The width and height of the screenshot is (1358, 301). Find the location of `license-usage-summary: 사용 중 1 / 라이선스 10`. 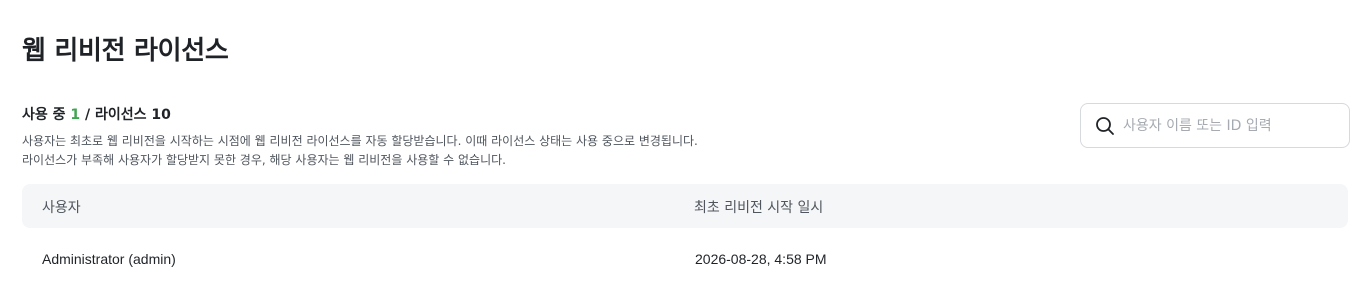

license-usage-summary: 사용 중 1 / 라이선스 10 is located at coordinates (96, 114).